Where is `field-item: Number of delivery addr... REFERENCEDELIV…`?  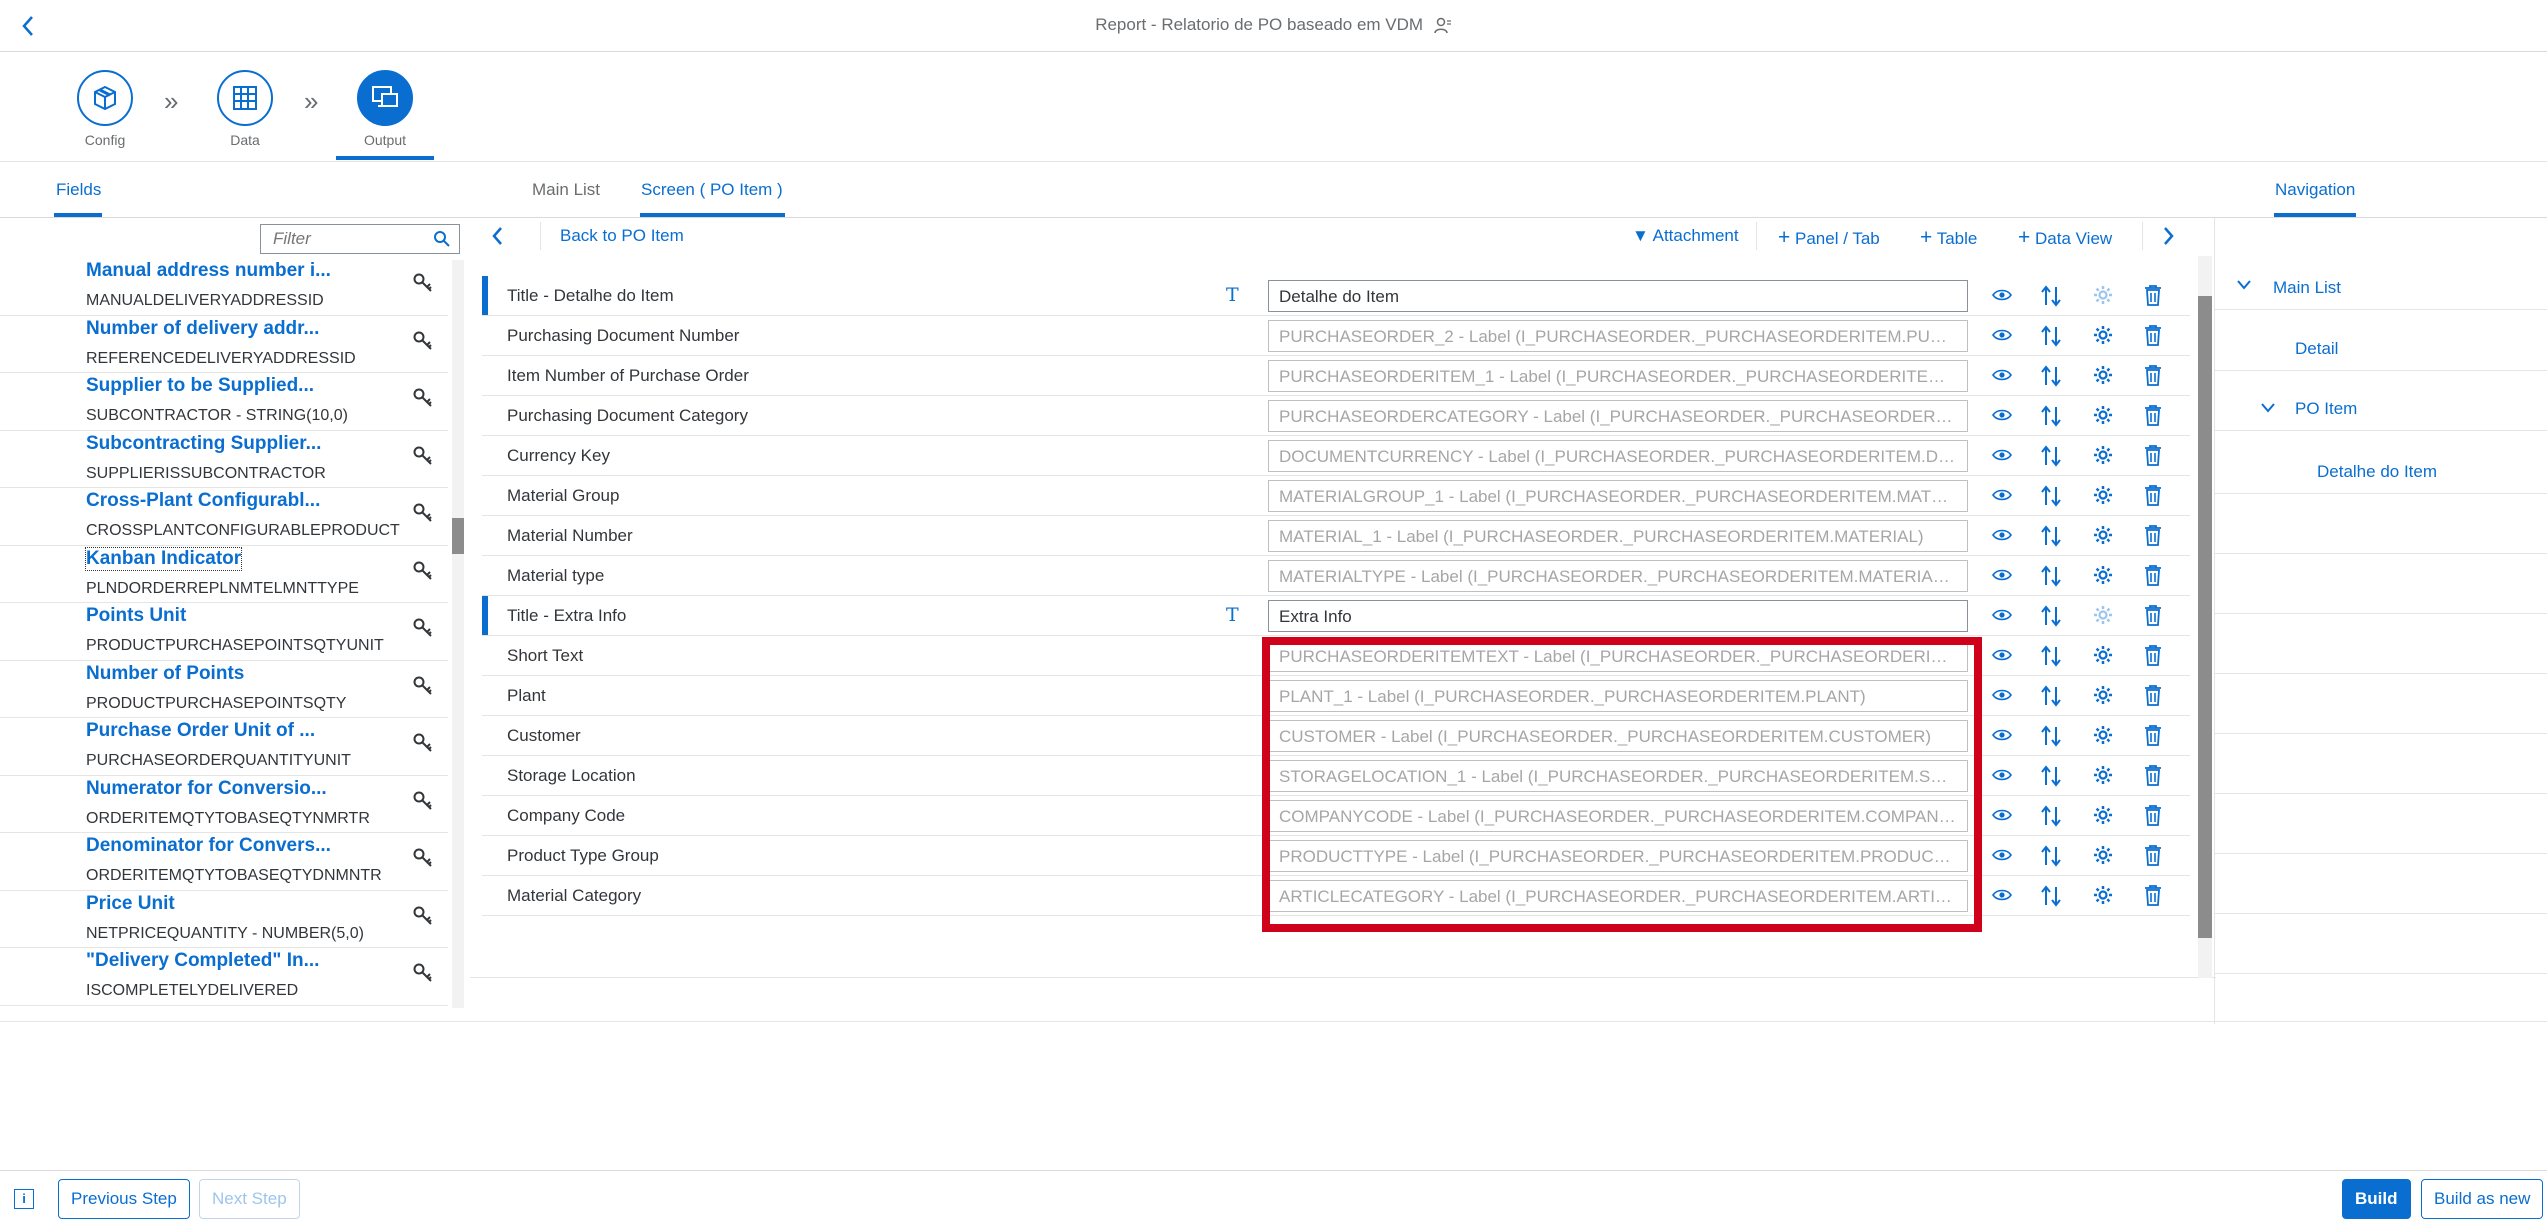
field-item: Number of delivery addr... REFERENCEDELIV… is located at coordinates (224, 344).